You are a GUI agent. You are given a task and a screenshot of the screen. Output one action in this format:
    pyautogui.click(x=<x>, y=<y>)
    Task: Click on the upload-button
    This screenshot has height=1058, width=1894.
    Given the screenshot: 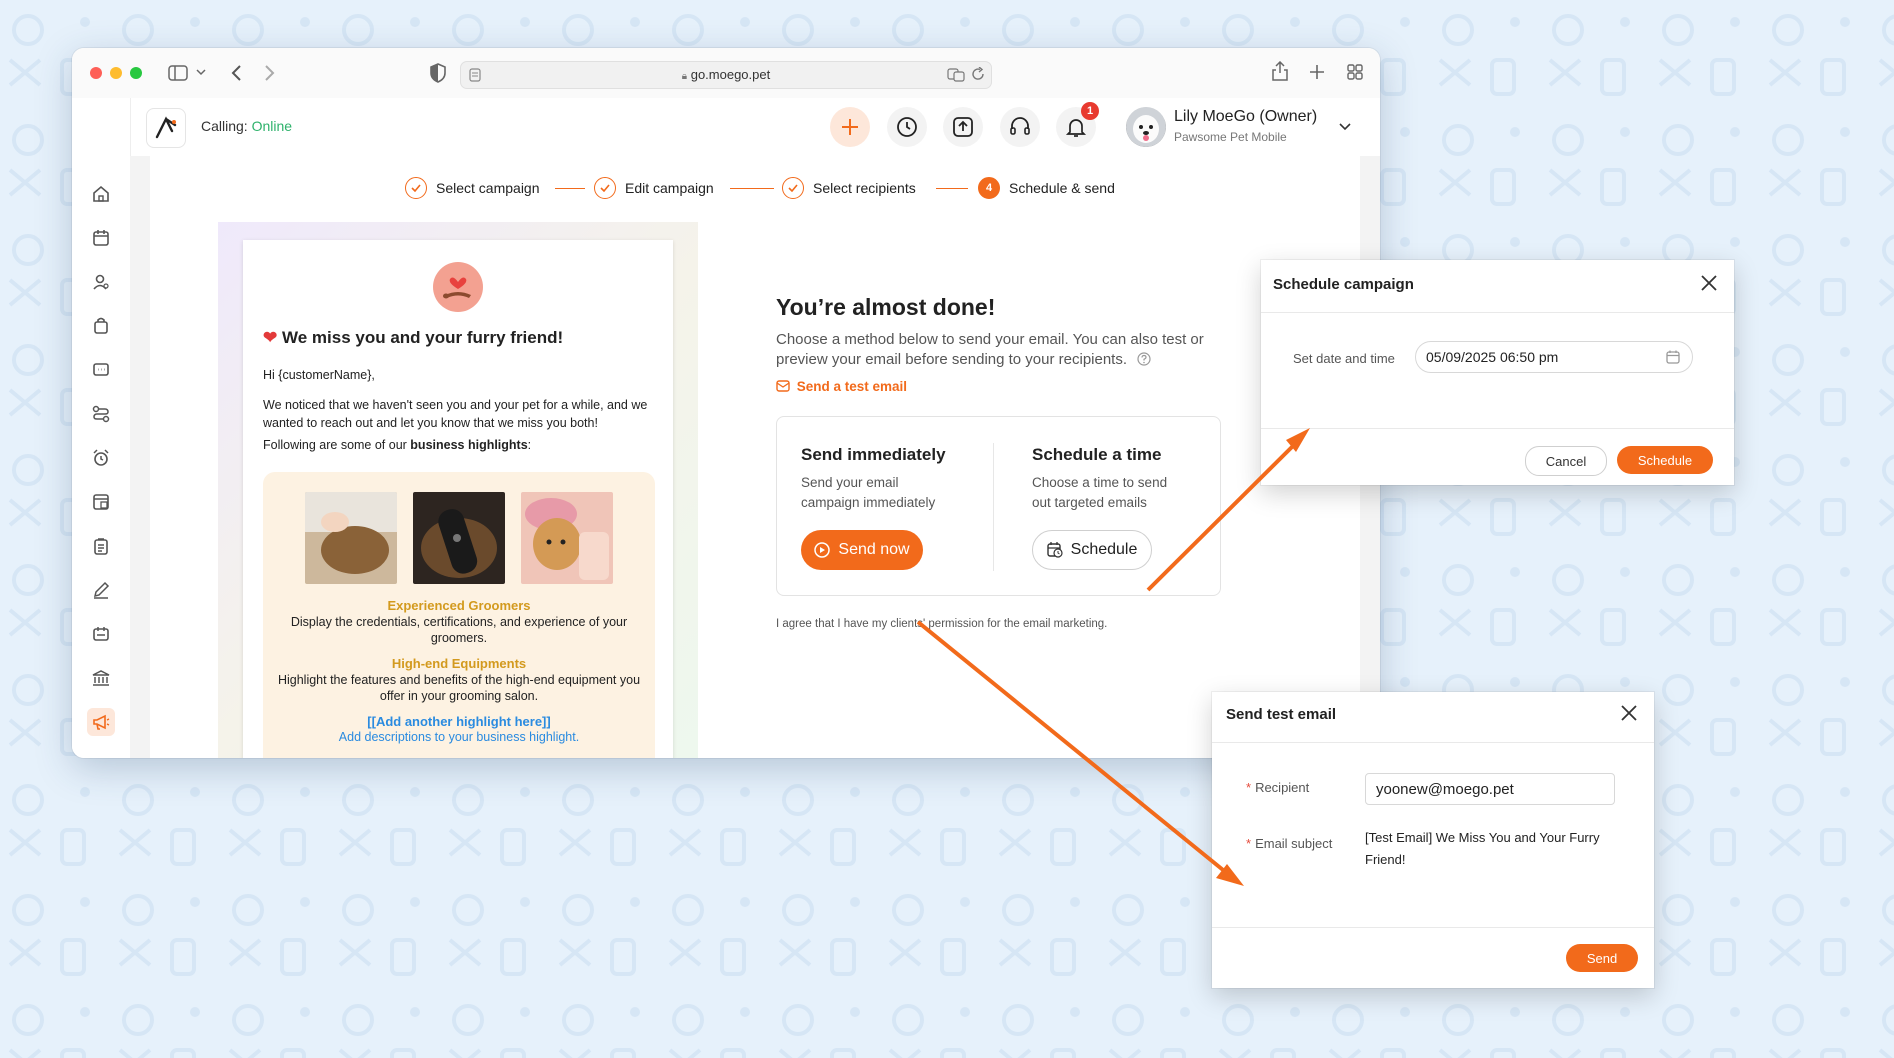 What is the action you would take?
    pyautogui.click(x=963, y=127)
    